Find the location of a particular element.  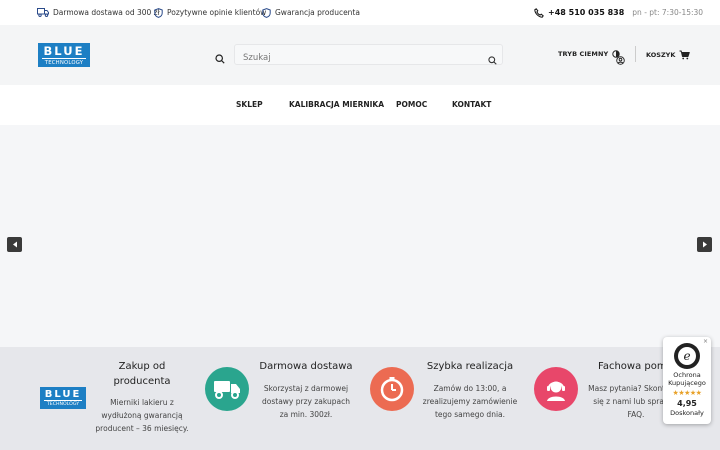

warranty-info: Gwarancja producenta is located at coordinates (311, 12).